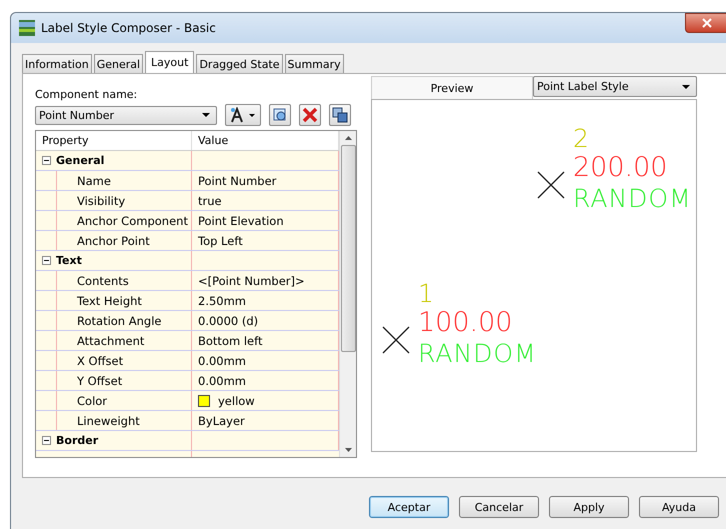  What do you see at coordinates (124, 200) in the screenshot?
I see `property-name: Visibility` at bounding box center [124, 200].